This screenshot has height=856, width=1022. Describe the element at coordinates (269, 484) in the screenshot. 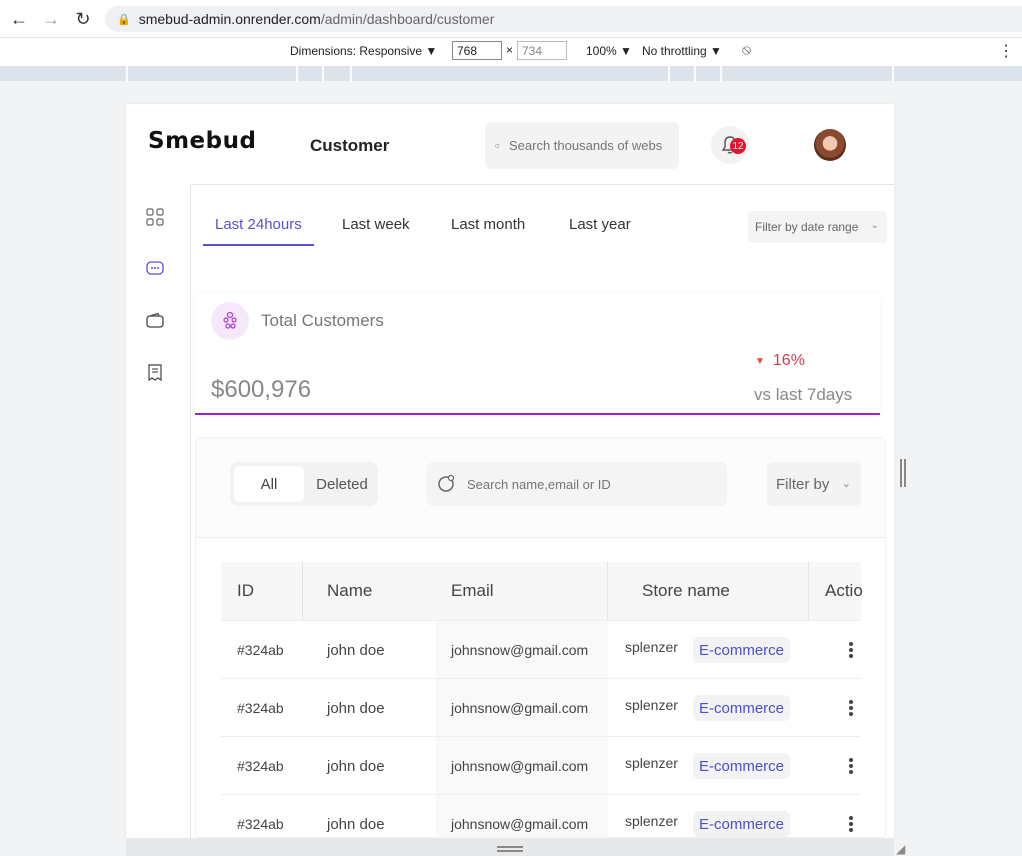

I see `segment-all: All` at that location.